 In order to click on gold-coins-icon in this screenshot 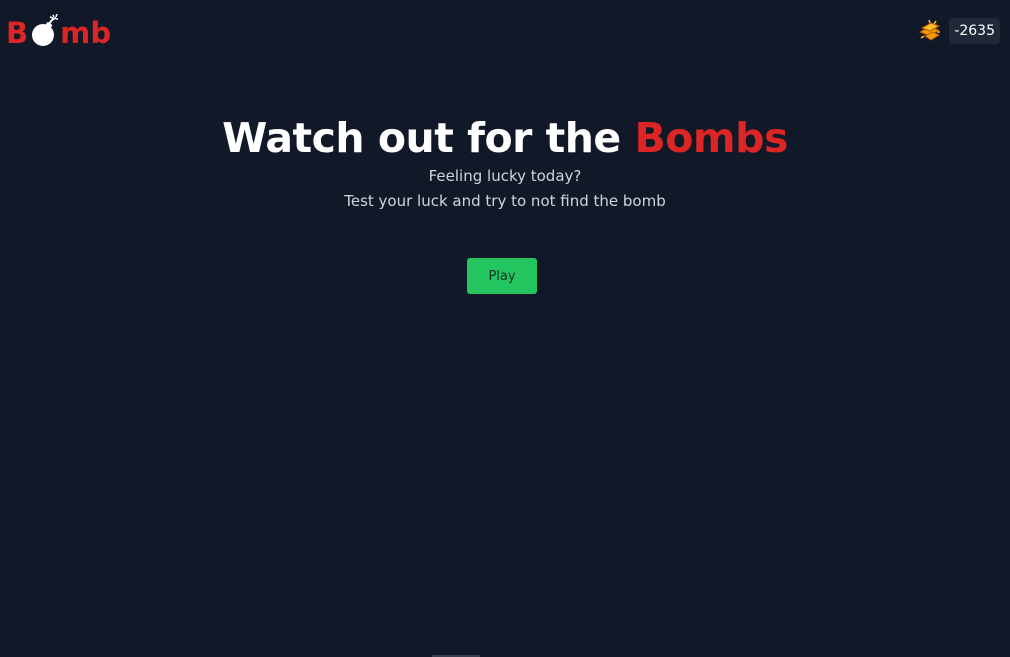, I will do `click(930, 31)`.